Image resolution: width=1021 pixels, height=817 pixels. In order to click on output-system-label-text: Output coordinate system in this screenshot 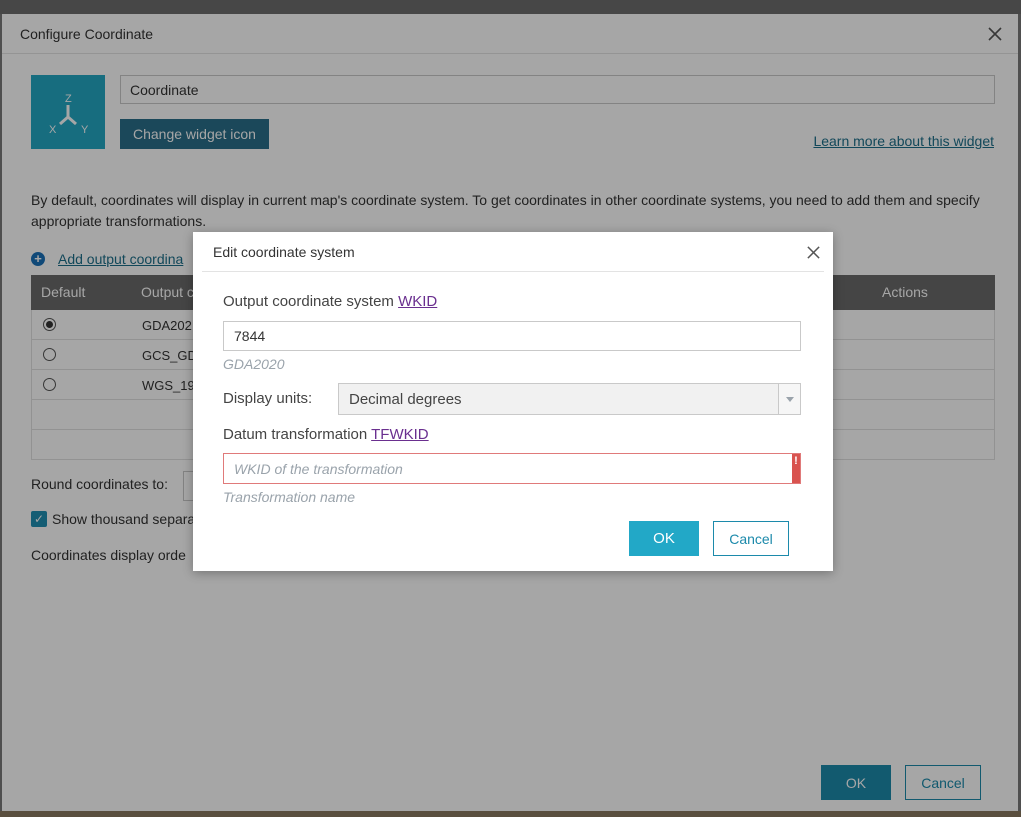, I will do `click(308, 301)`.